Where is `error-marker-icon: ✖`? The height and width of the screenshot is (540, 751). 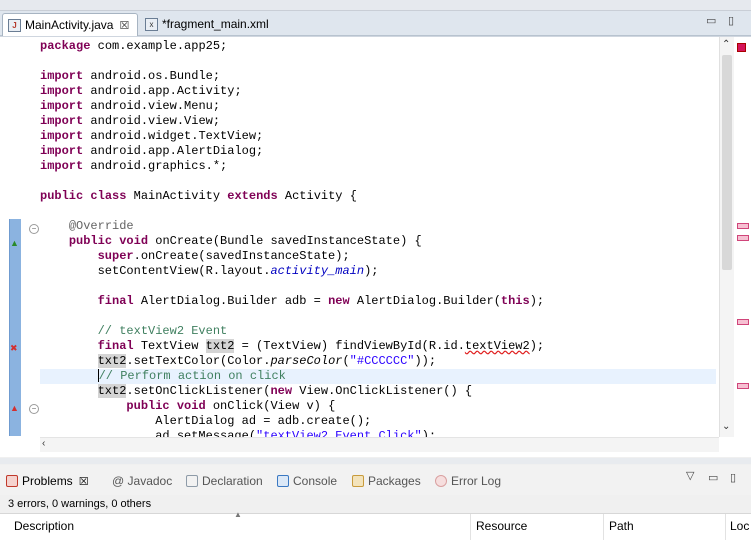
error-marker-icon: ✖ is located at coordinates (14, 348).